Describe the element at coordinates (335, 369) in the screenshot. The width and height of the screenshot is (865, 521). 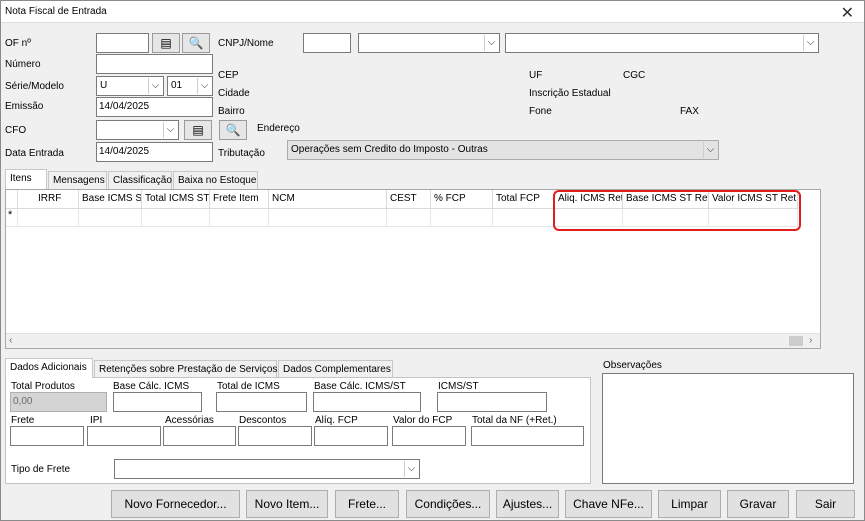
I see `tab-dados-complementares: Dados Complementares` at that location.